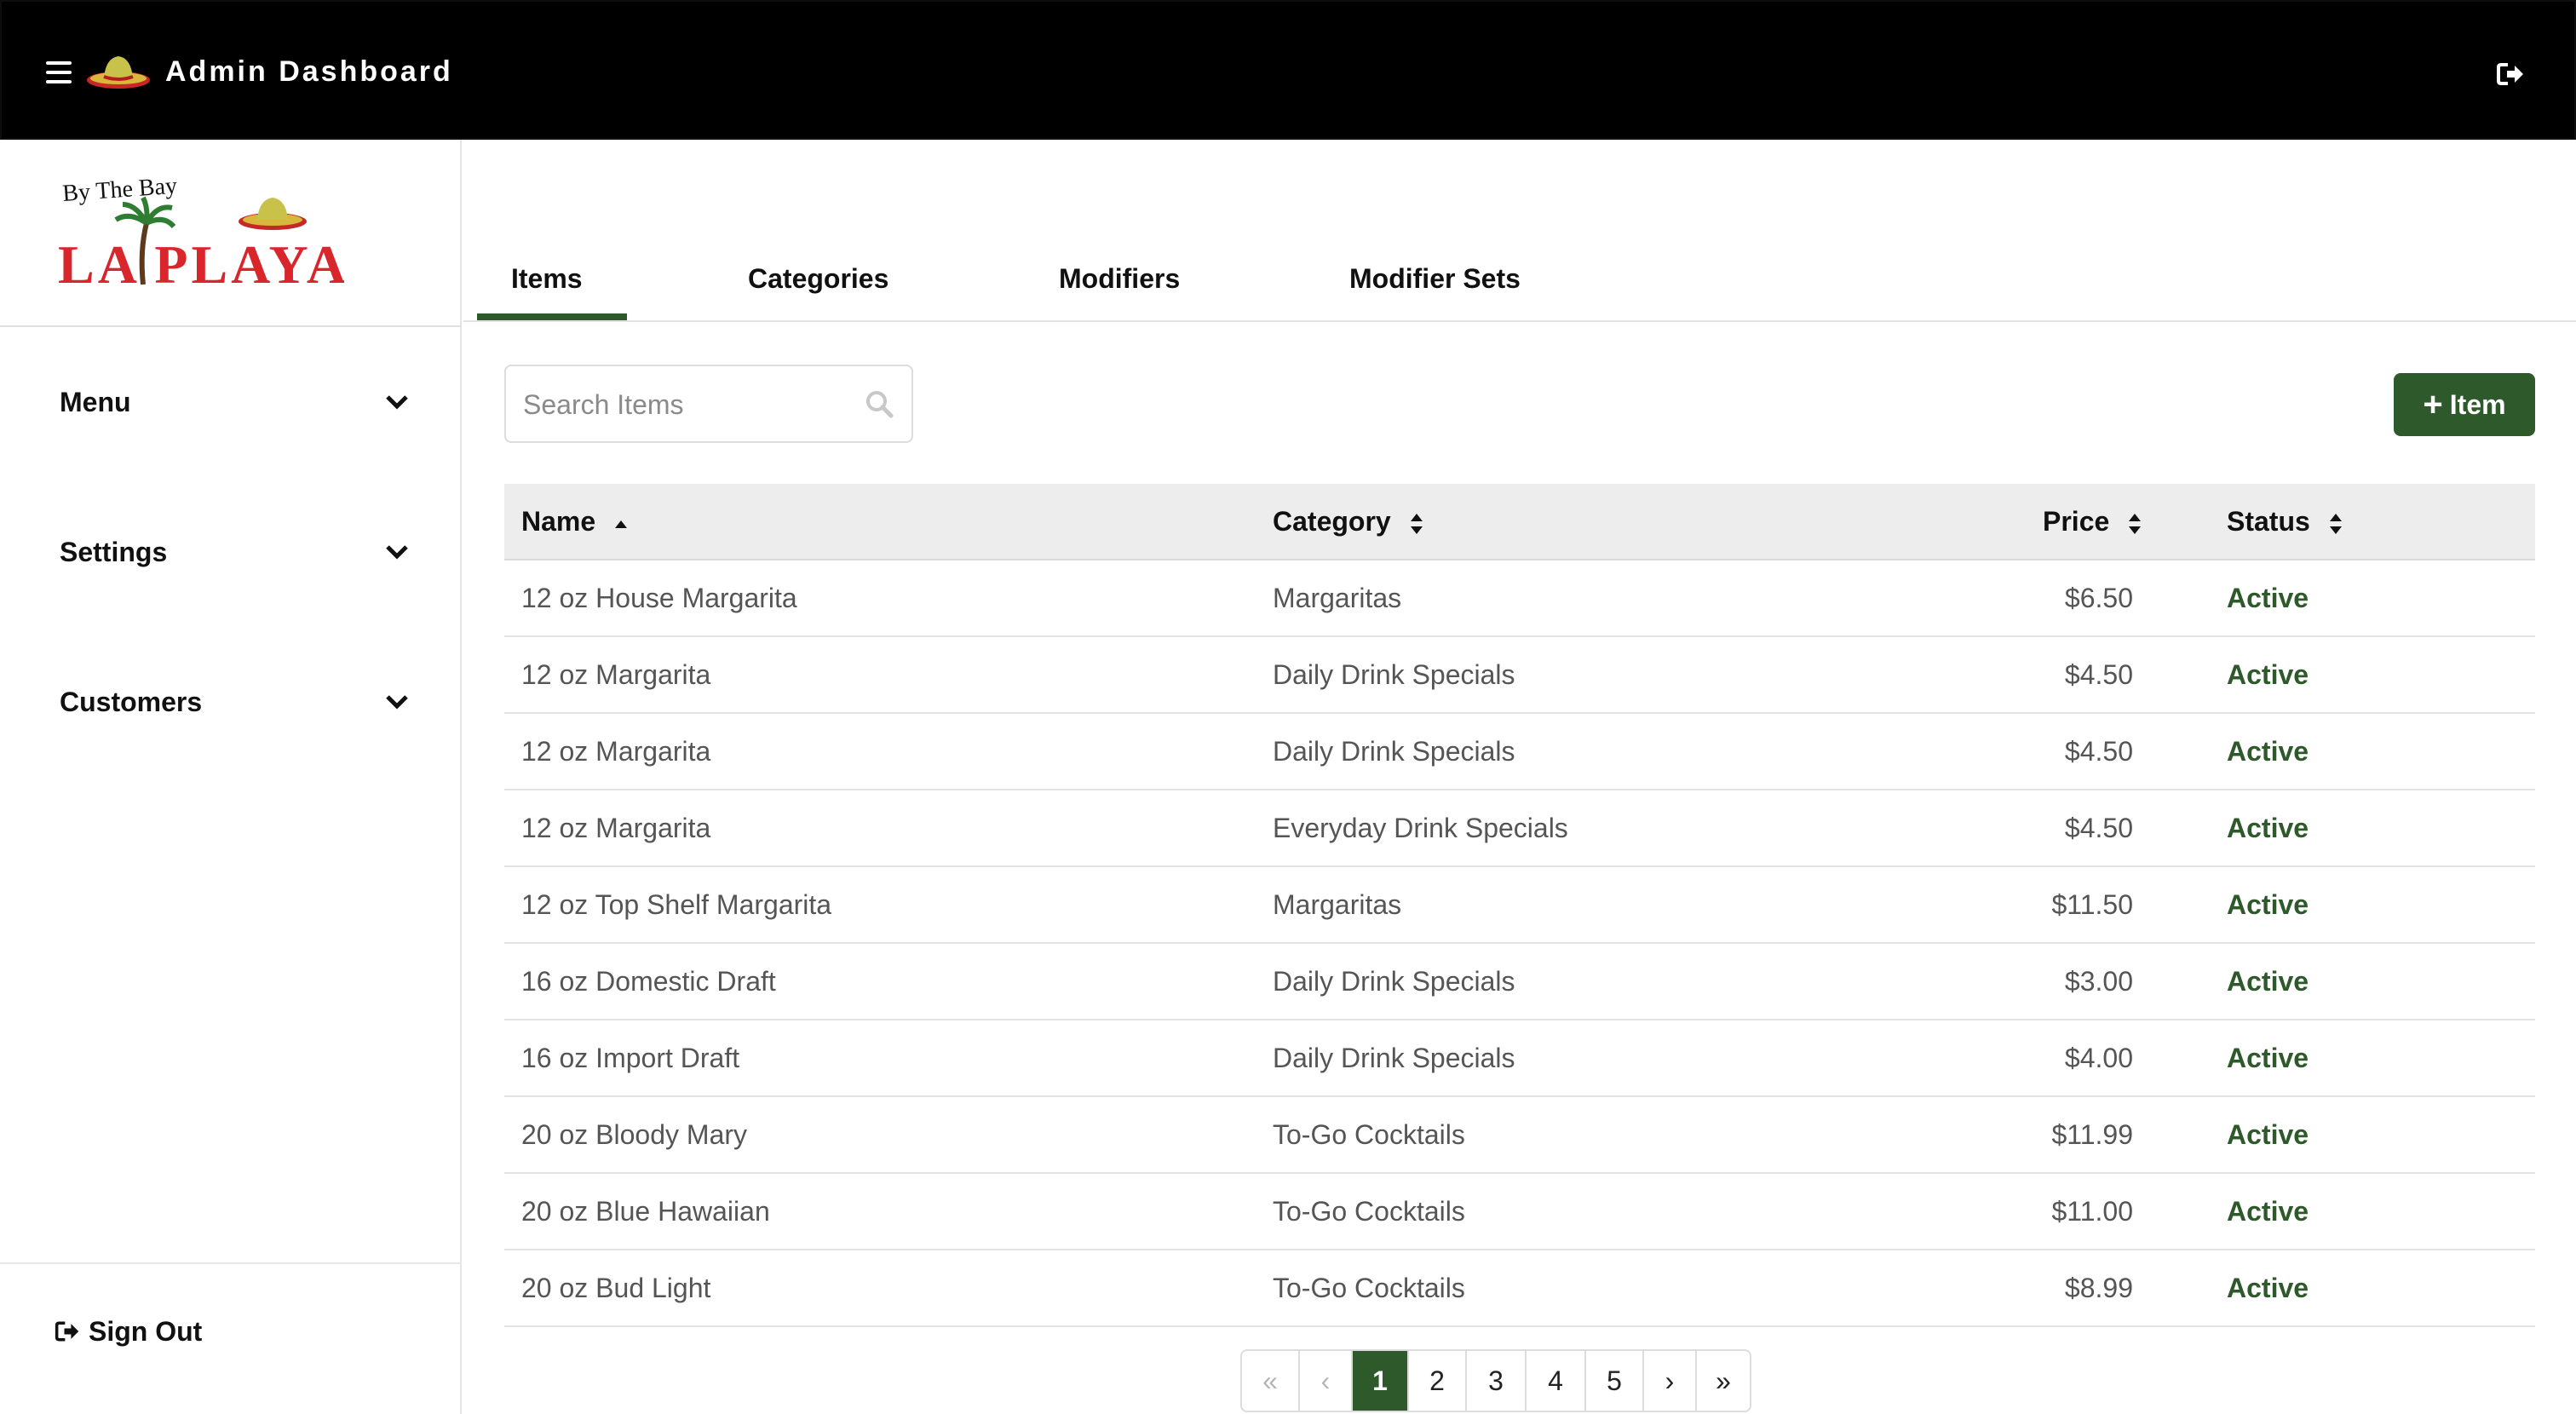  What do you see at coordinates (1288, 70) in the screenshot?
I see `top-header: Admin Dashboard` at bounding box center [1288, 70].